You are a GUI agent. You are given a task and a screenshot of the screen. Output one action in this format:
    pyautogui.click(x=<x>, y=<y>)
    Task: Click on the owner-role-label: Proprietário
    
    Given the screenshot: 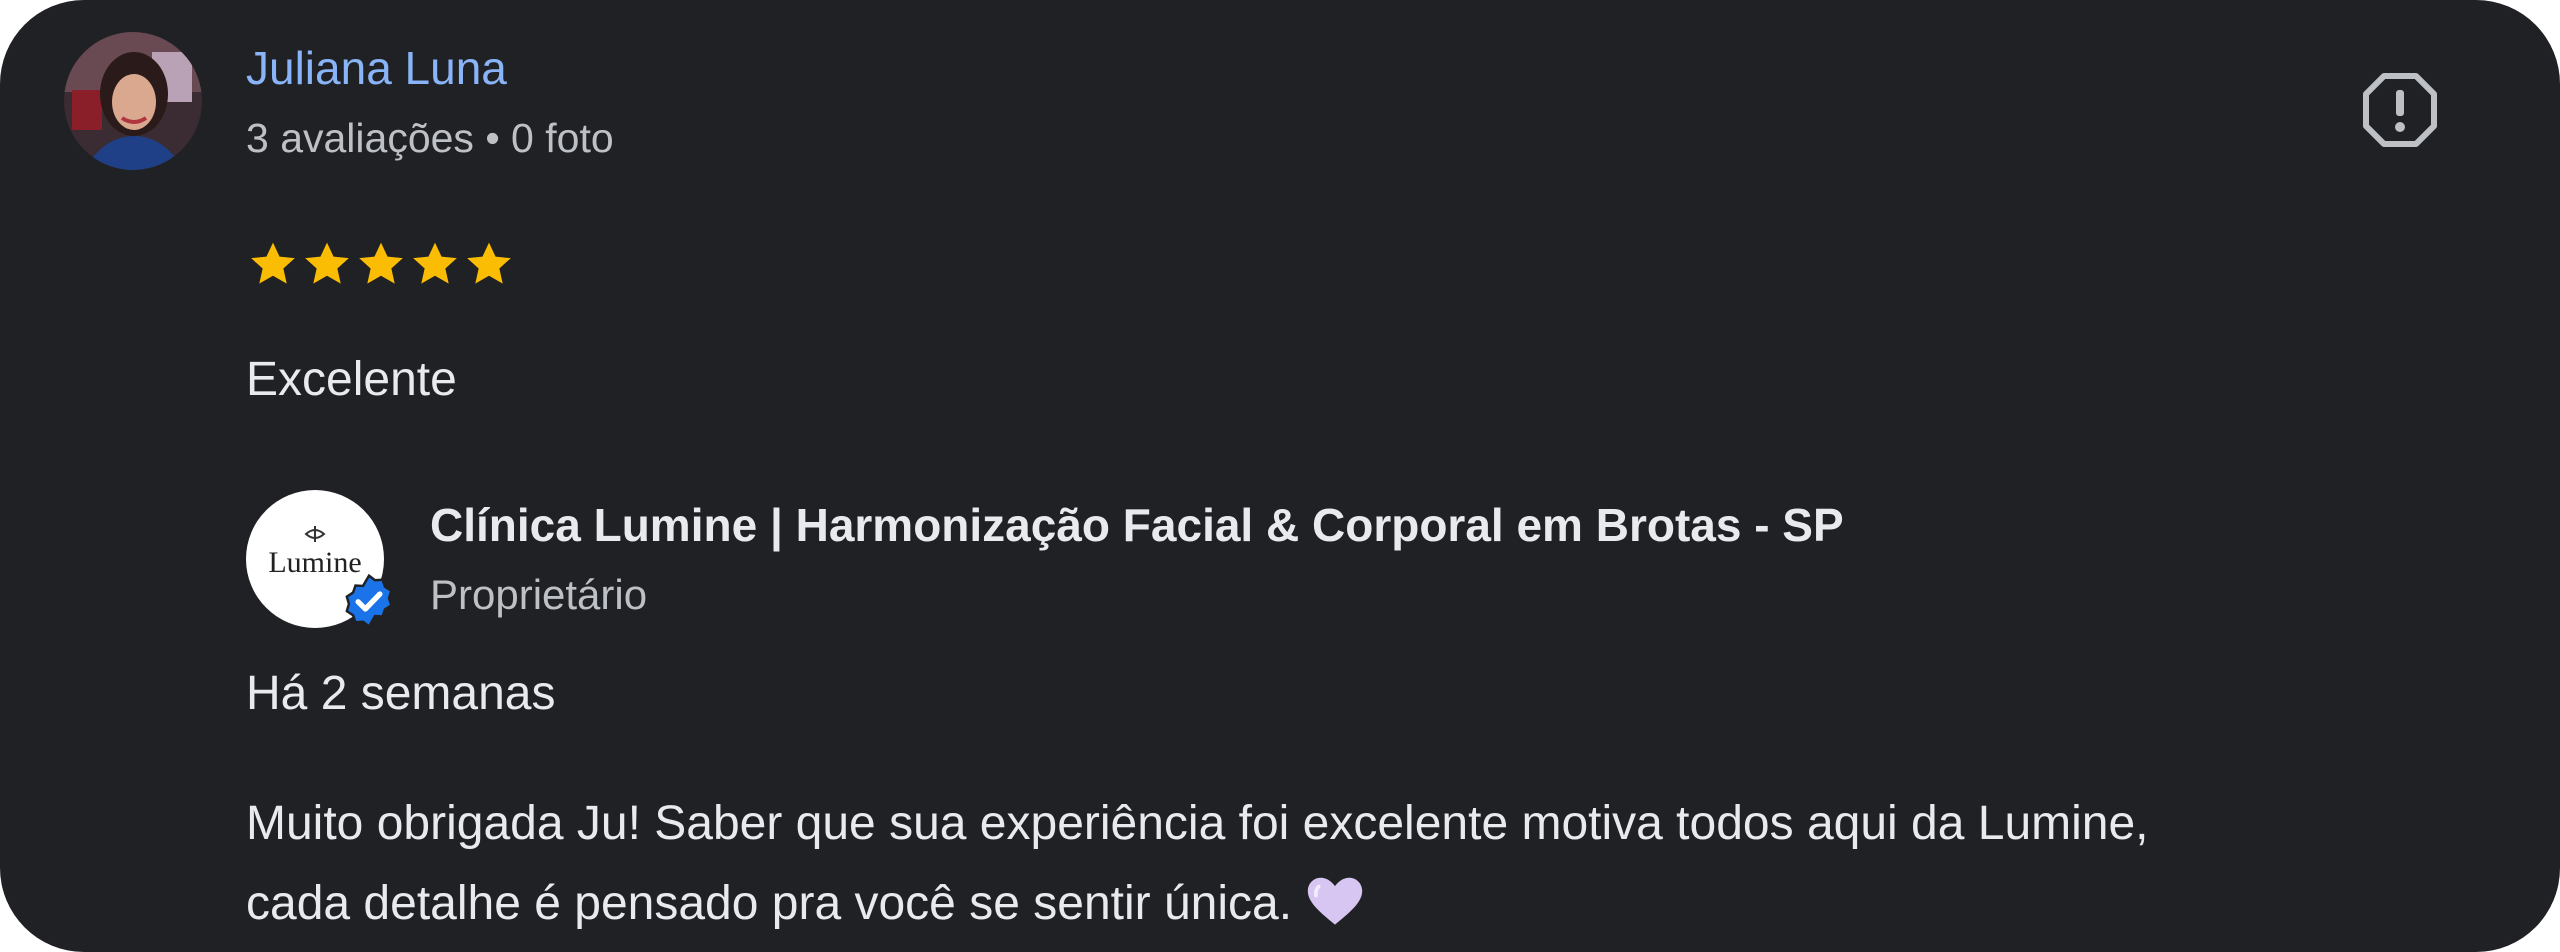 What is the action you would take?
    pyautogui.click(x=539, y=594)
    